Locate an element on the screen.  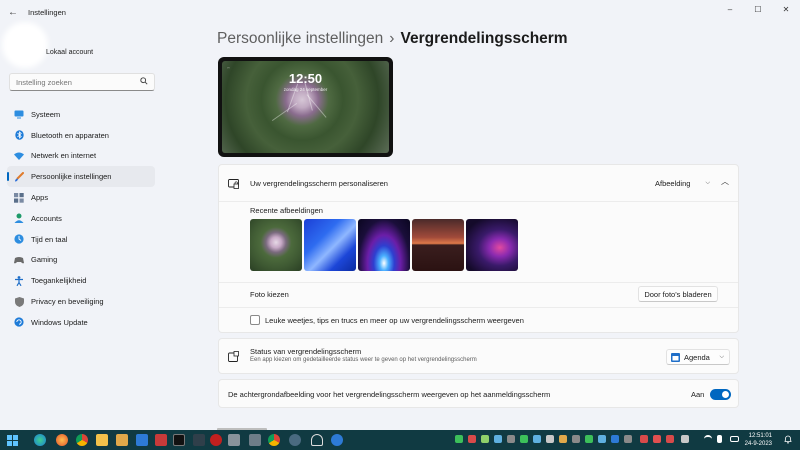
signin-background-toggle is located at coordinates (720, 394).